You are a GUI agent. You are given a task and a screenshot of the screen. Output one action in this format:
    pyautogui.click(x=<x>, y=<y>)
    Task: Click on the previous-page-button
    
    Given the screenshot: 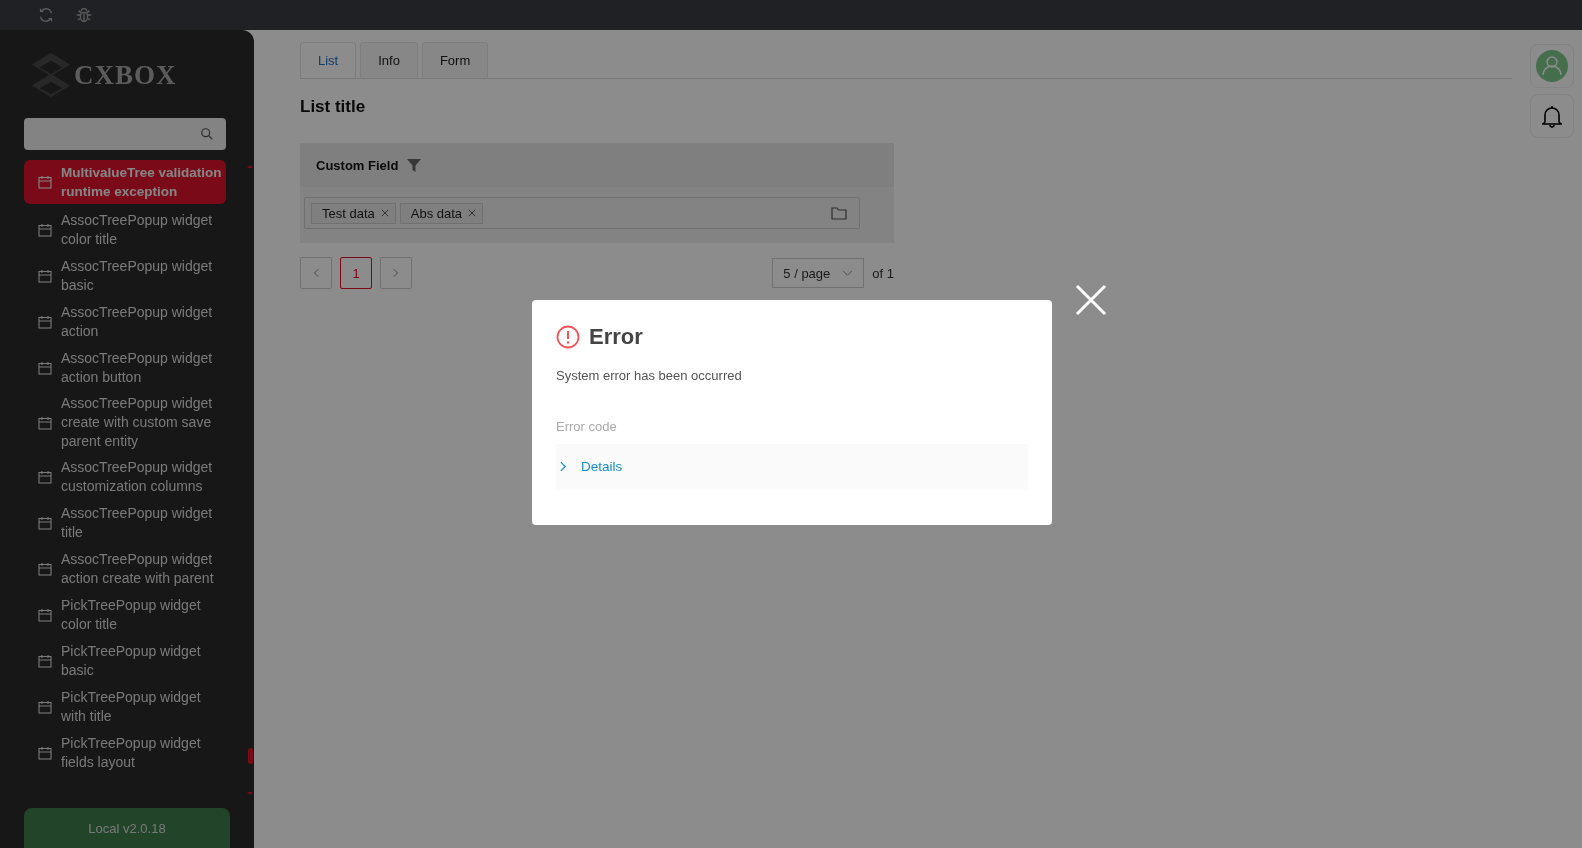 What is the action you would take?
    pyautogui.click(x=316, y=273)
    